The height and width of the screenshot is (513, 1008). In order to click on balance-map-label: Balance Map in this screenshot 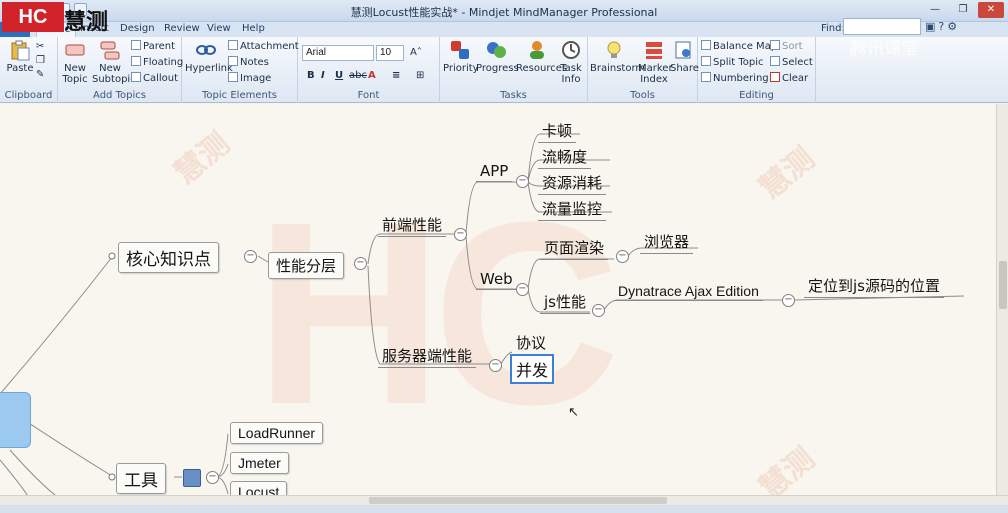, I will do `click(745, 46)`.